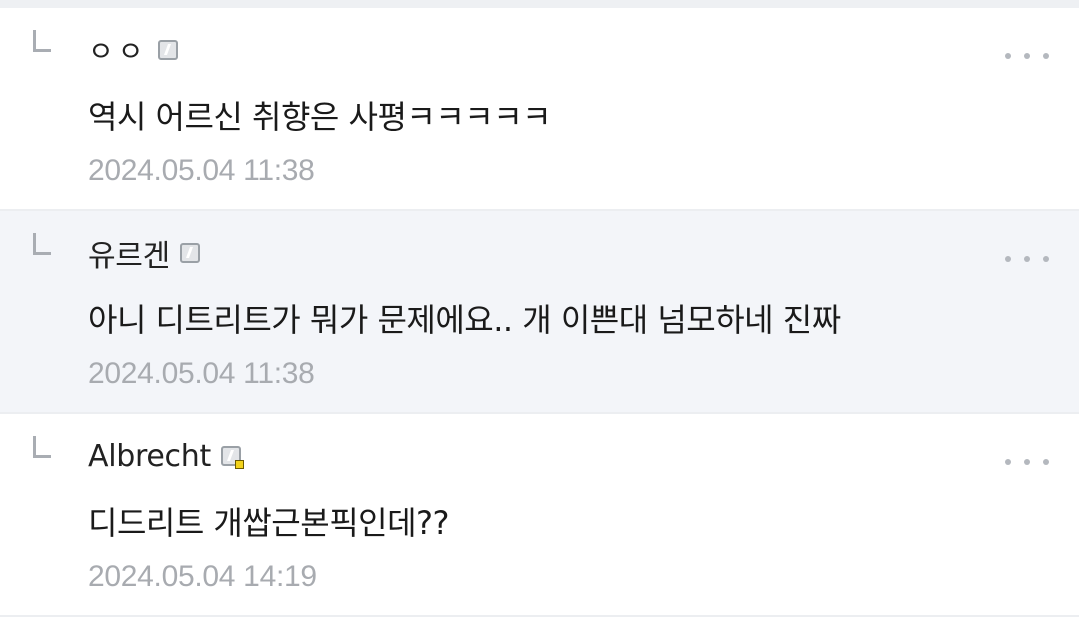  What do you see at coordinates (320, 117) in the screenshot?
I see `comment-text: 역시 어르신 취향은 사평ㅋㅋㅋㅋㅋ` at bounding box center [320, 117].